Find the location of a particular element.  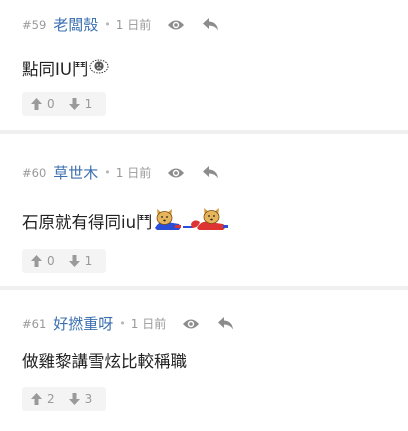

comment-body: 做雞黎講雪炫比較稱職 is located at coordinates (104, 360).